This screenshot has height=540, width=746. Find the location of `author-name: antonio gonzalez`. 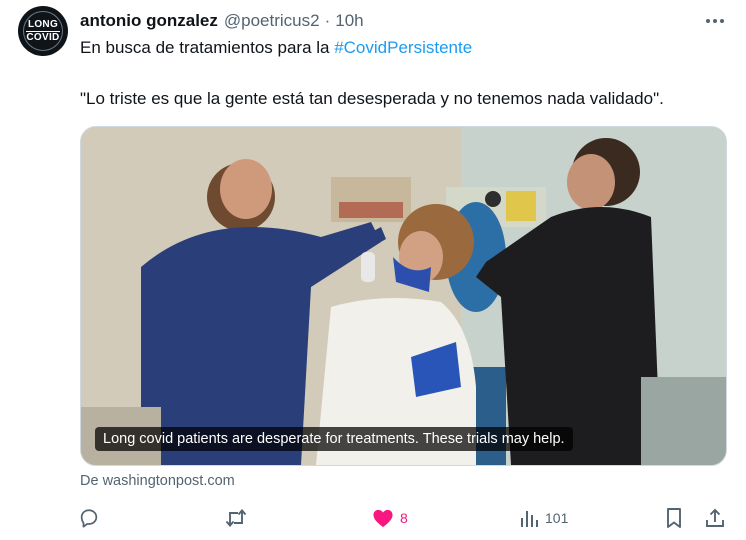

author-name: antonio gonzalez is located at coordinates (149, 21).